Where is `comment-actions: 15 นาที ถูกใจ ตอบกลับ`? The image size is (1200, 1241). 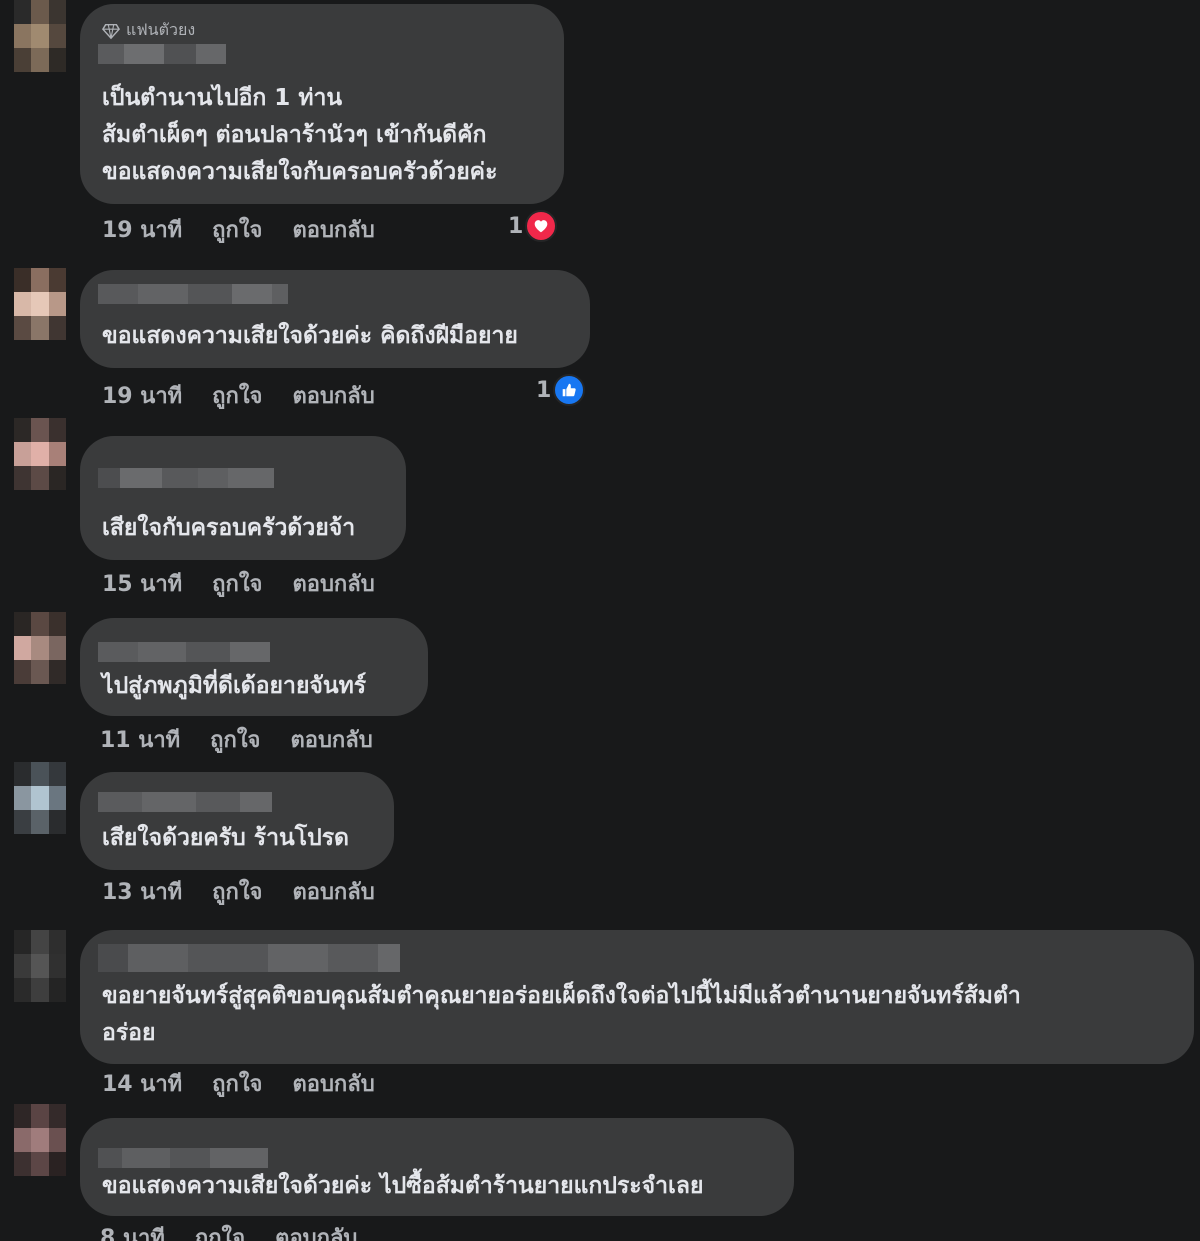
comment-actions: 15 นาที ถูกใจ ตอบกลับ is located at coordinates (238, 583).